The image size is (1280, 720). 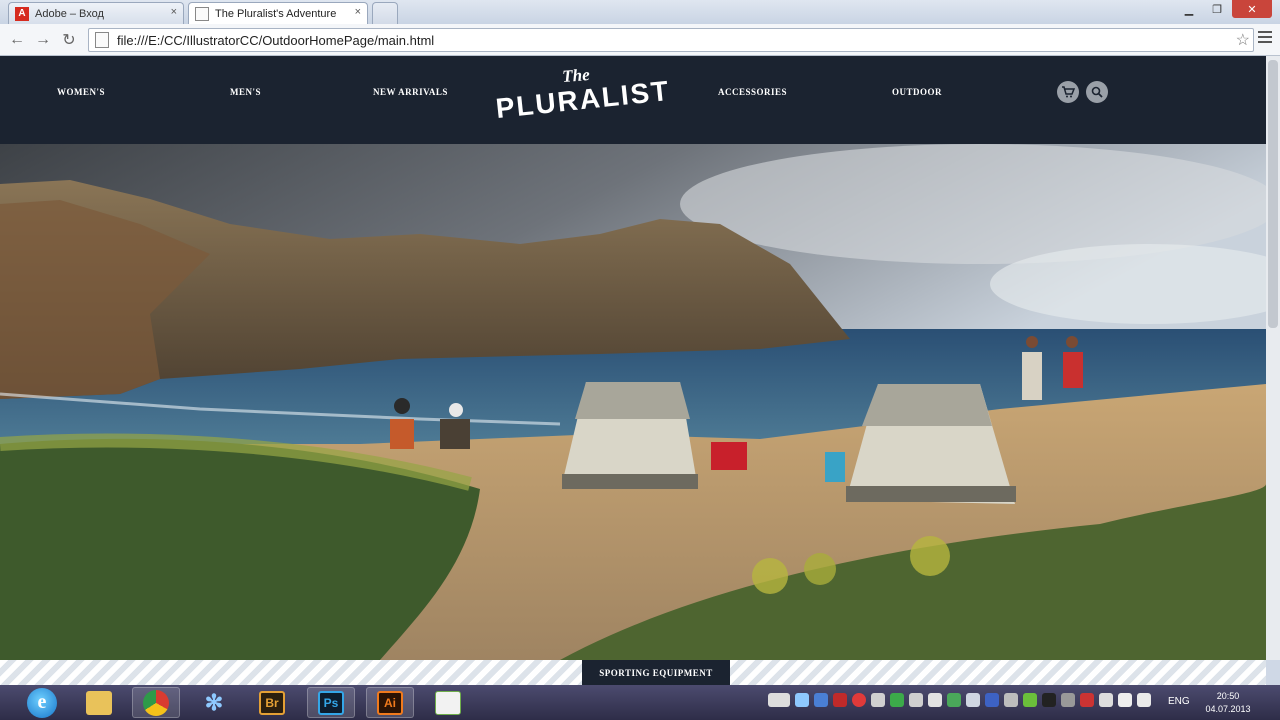 I want to click on illustrator-icon: Ai, so click(x=390, y=702).